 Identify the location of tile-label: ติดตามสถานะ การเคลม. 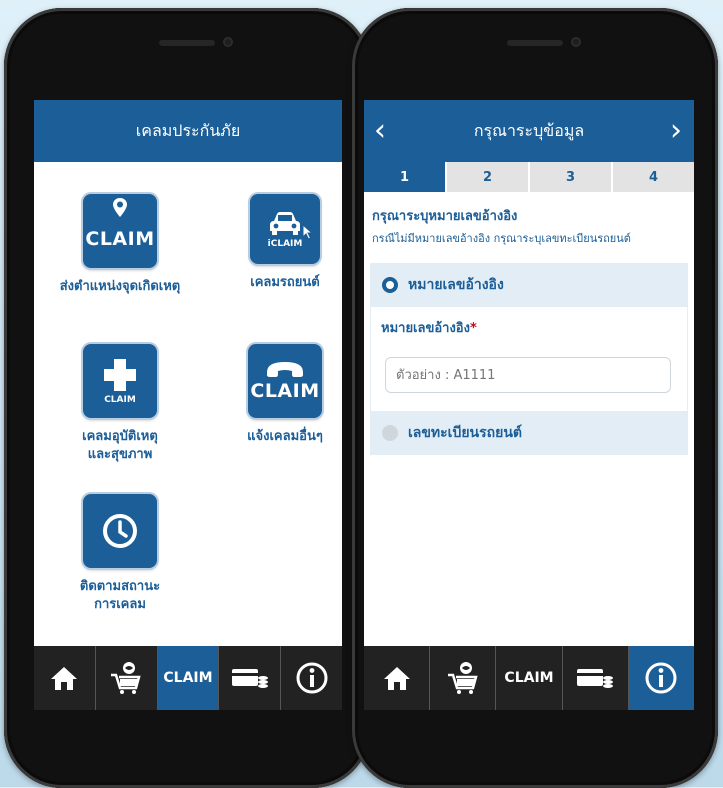
(120, 596).